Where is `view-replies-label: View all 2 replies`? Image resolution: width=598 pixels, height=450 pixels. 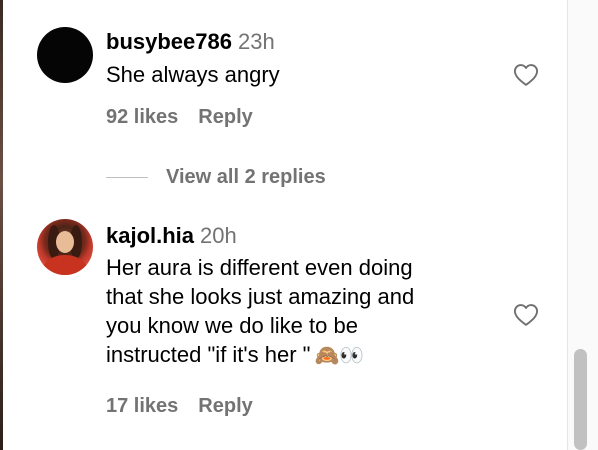 view-replies-label: View all 2 replies is located at coordinates (246, 177).